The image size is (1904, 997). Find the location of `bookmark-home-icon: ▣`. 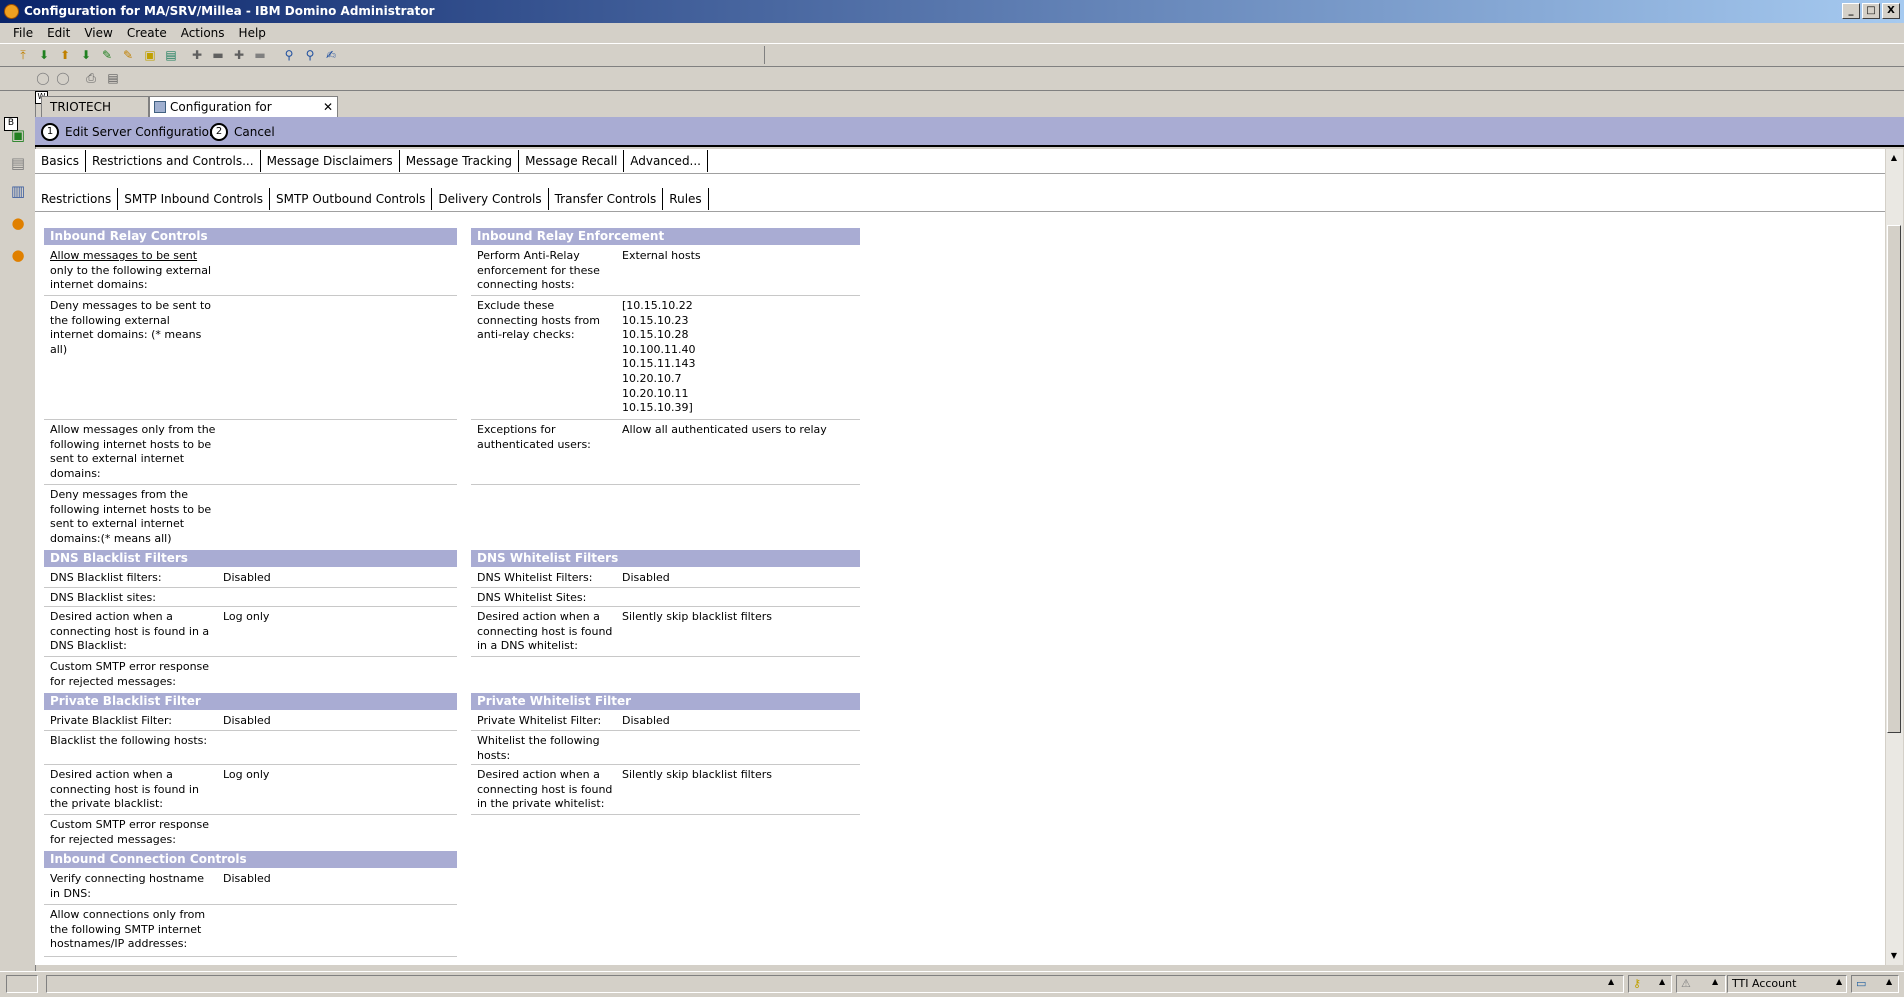

bookmark-home-icon: ▣ is located at coordinates (18, 135).